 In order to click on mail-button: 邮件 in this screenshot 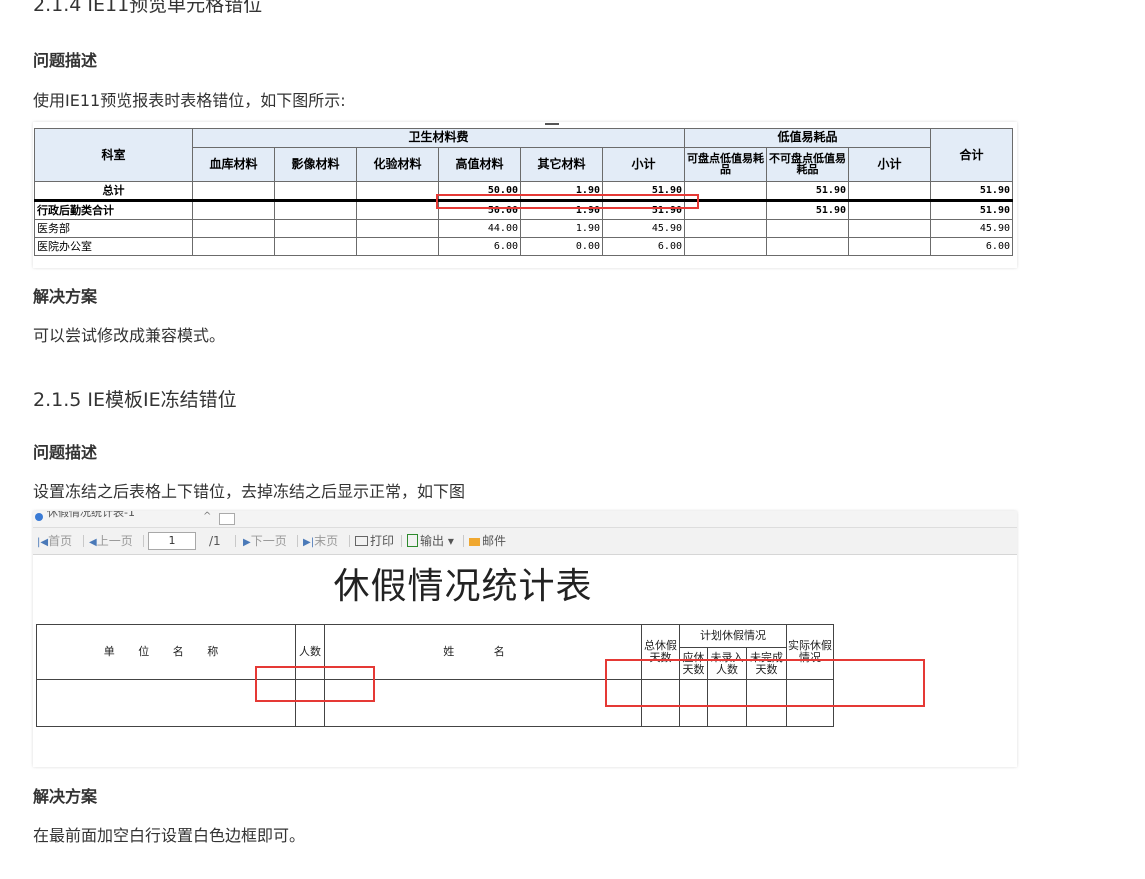, I will do `click(487, 541)`.